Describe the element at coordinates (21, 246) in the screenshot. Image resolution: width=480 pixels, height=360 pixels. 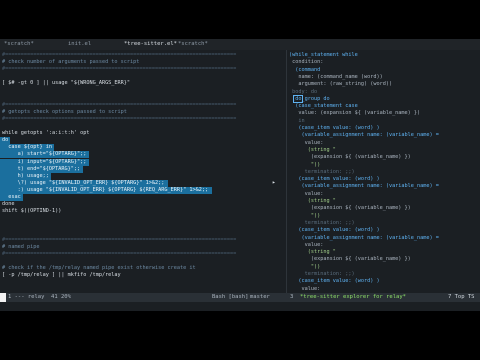
I see `code-line: # named pipe` at that location.